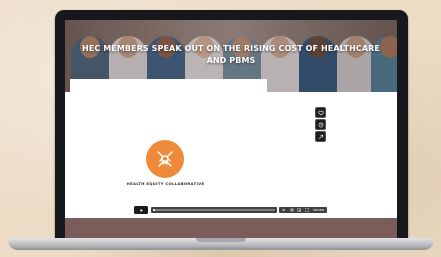 The width and height of the screenshot is (441, 257). I want to click on vimeo-logo: vimeo, so click(318, 210).